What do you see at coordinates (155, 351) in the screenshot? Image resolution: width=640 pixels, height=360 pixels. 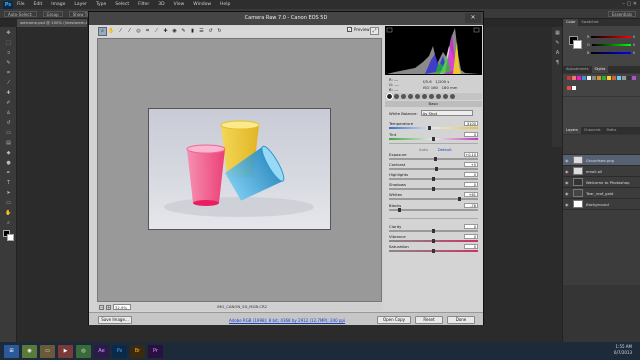 I see `premiere-icon: Pr` at bounding box center [155, 351].